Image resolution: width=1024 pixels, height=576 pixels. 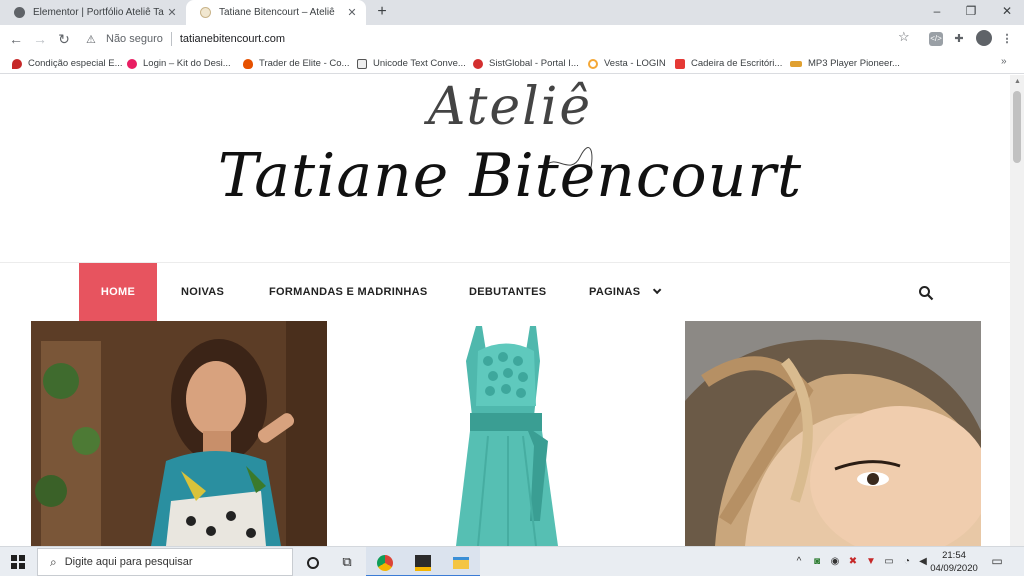 What do you see at coordinates (799, 562) in the screenshot?
I see `tray-chevron-icon: ^` at bounding box center [799, 562].